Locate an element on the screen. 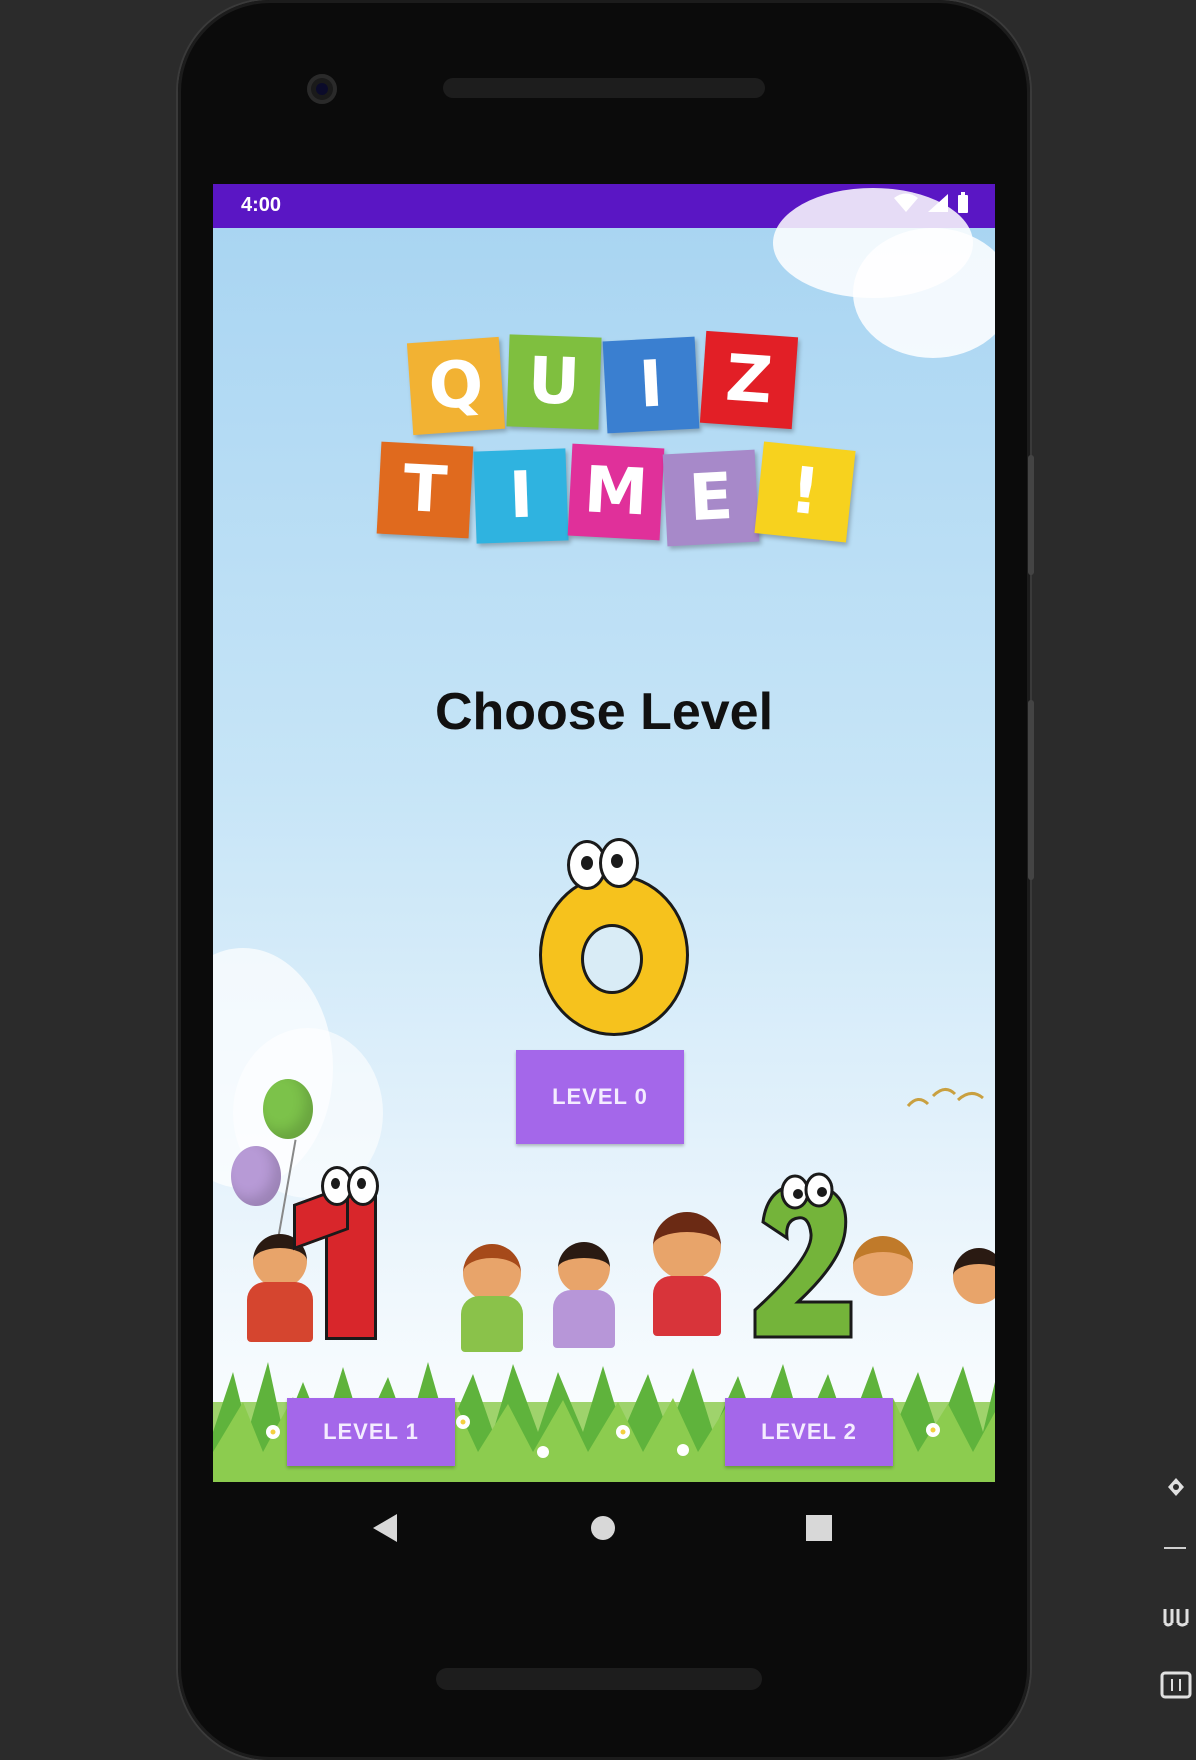 This screenshot has height=1760, width=1196. balloon-purple is located at coordinates (256, 1176).